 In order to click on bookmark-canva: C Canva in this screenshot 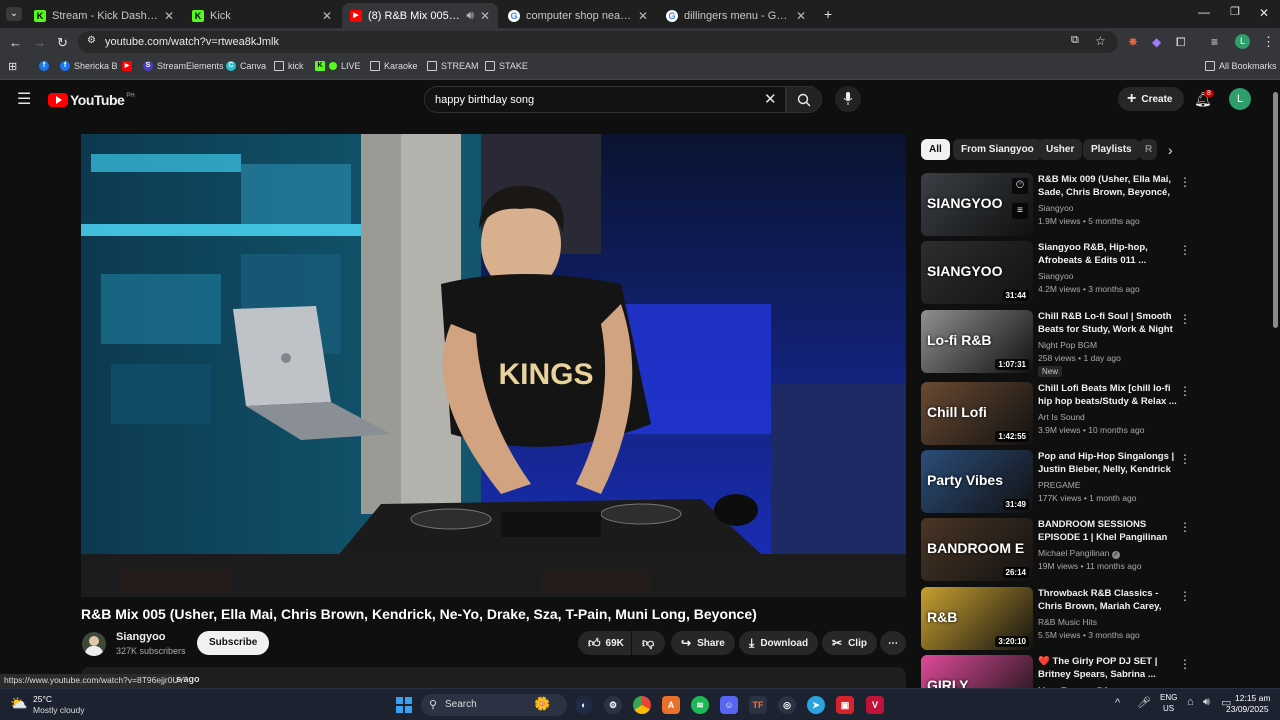, I will do `click(246, 66)`.